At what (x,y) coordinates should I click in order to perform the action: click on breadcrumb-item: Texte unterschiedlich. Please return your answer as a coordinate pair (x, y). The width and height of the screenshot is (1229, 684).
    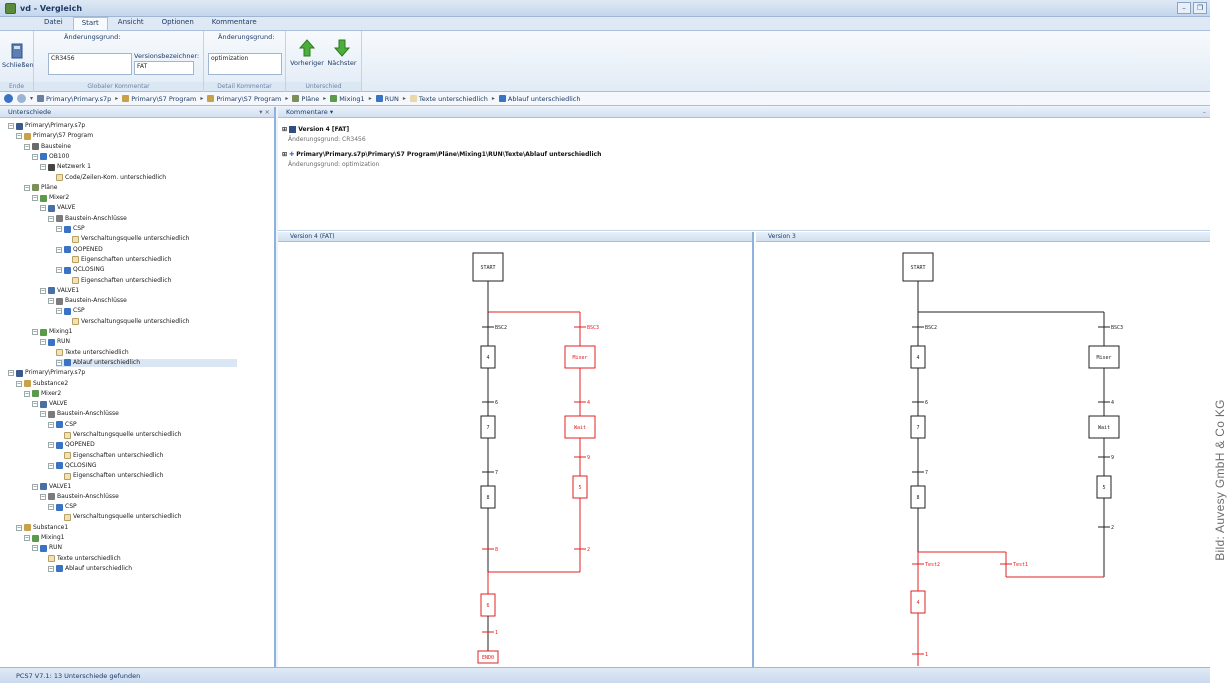
    Looking at the image, I should click on (448, 99).